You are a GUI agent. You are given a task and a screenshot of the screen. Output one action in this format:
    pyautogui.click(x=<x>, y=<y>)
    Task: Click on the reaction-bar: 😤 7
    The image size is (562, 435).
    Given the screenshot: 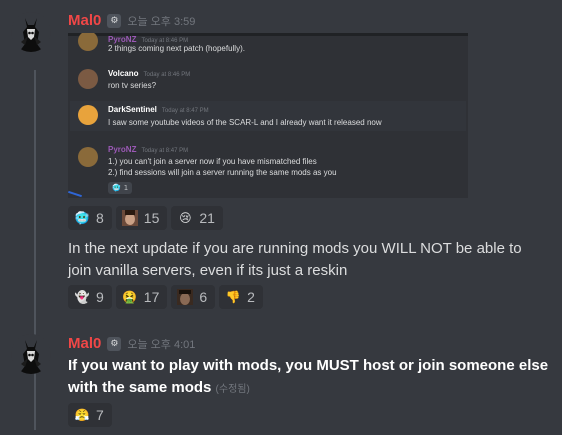 What is the action you would take?
    pyautogui.click(x=90, y=415)
    